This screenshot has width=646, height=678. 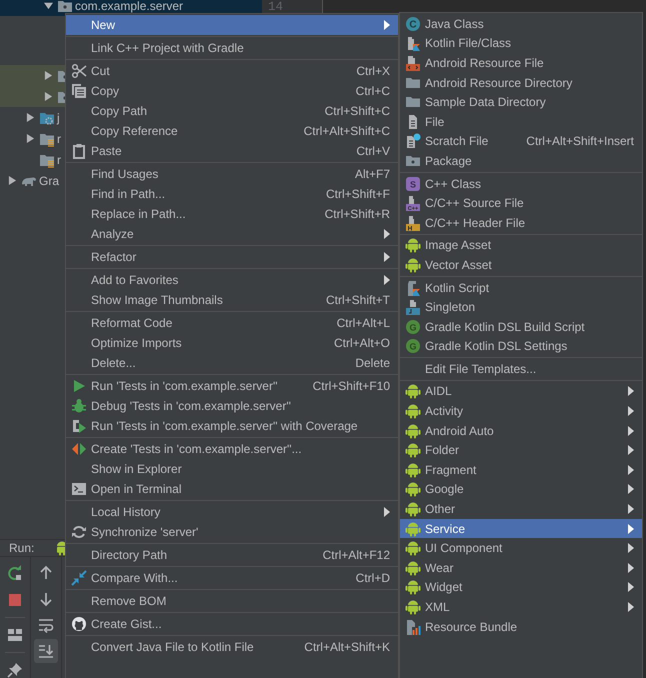 I want to click on class-icon: C, so click(x=413, y=24).